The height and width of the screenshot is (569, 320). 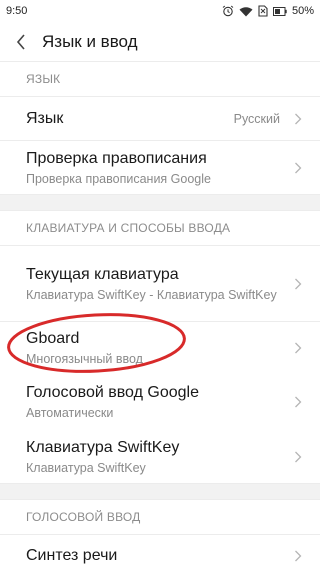 What do you see at coordinates (116, 158) in the screenshot?
I see `setting-spellcheck-title: Проверка правописания` at bounding box center [116, 158].